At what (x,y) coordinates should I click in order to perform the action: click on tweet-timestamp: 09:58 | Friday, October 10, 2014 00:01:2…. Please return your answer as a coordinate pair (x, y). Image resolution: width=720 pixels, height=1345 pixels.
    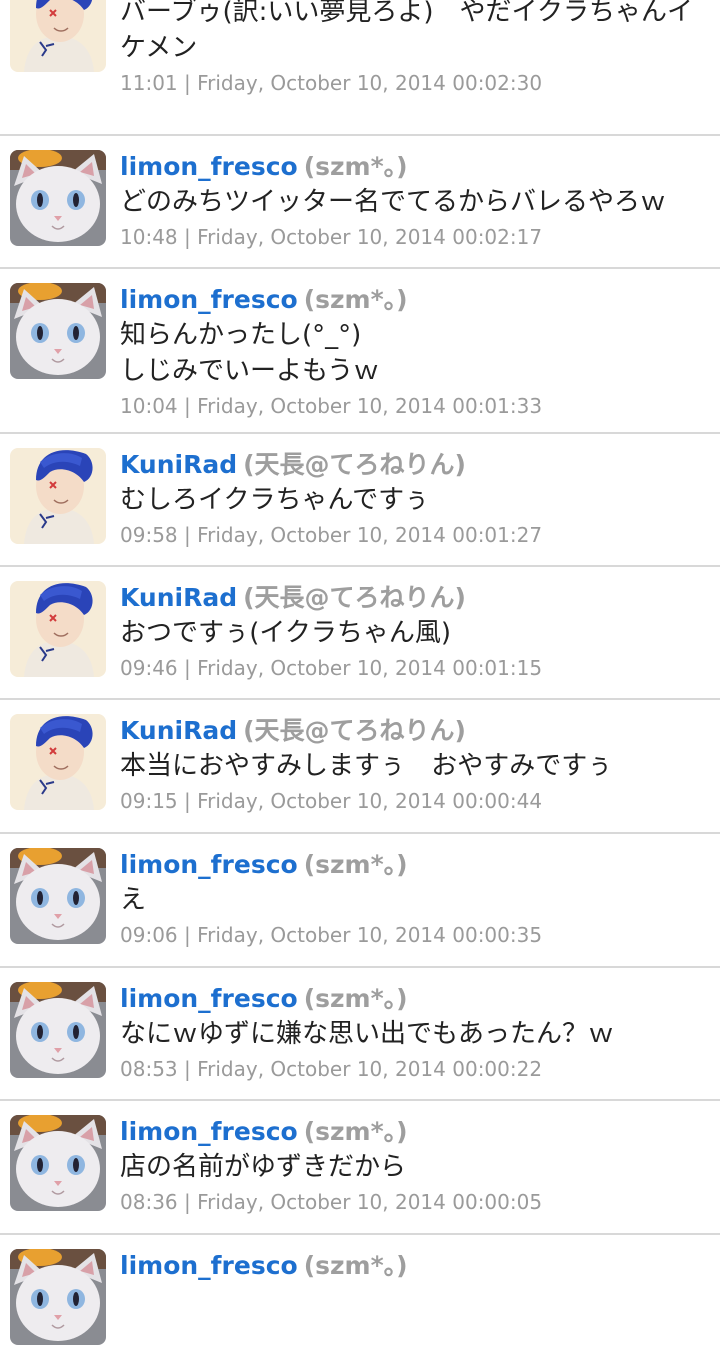
    Looking at the image, I should click on (418, 535).